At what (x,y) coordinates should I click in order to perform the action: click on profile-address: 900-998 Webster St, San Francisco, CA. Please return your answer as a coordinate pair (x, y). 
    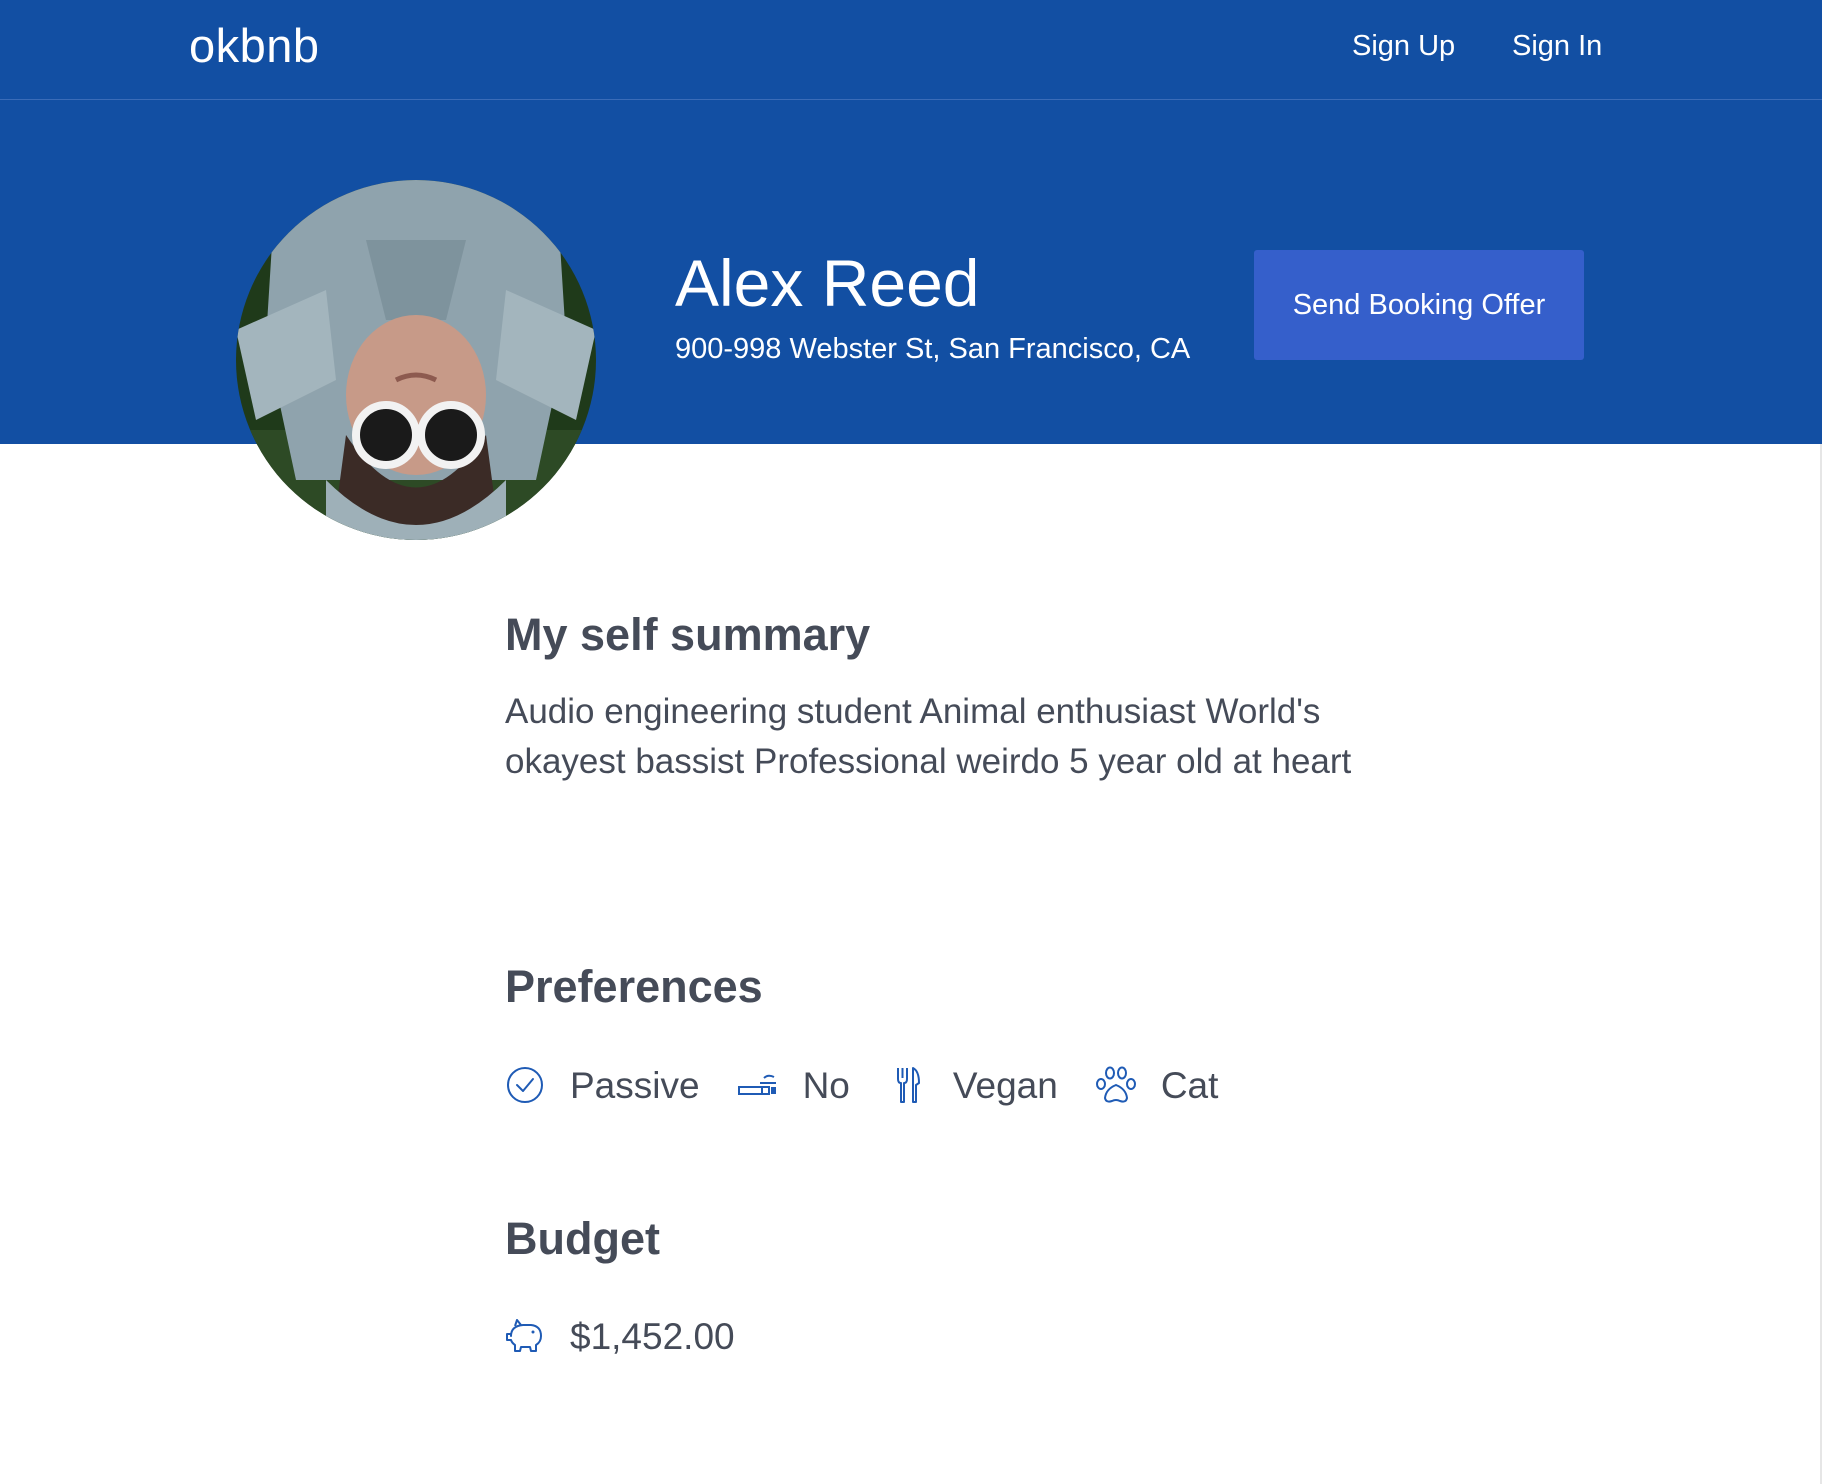
    Looking at the image, I should click on (933, 349).